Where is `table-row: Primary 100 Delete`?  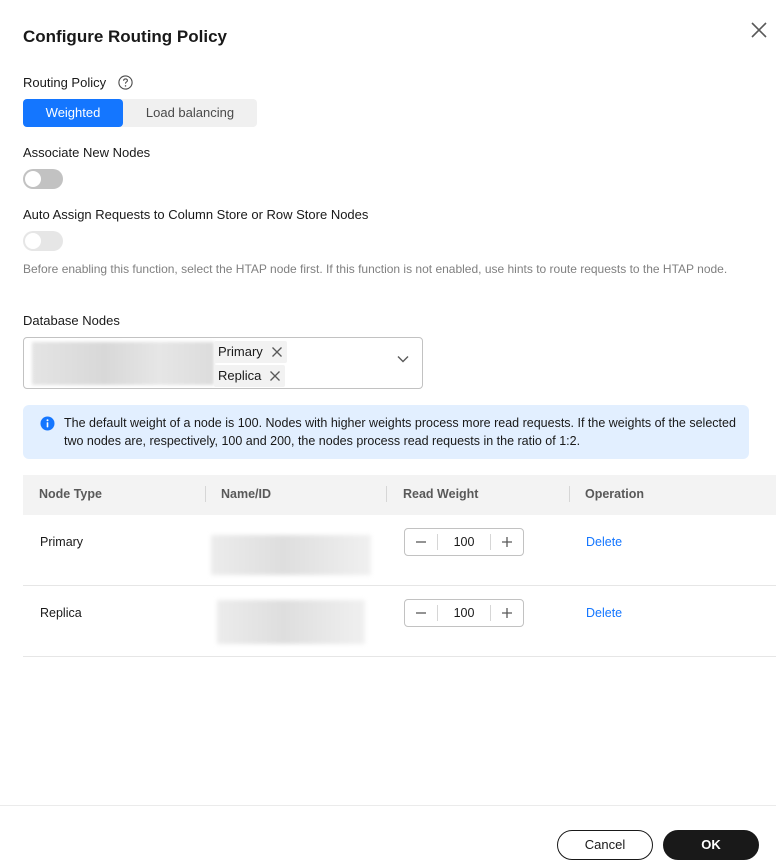
table-row: Primary 100 Delete is located at coordinates (399, 550).